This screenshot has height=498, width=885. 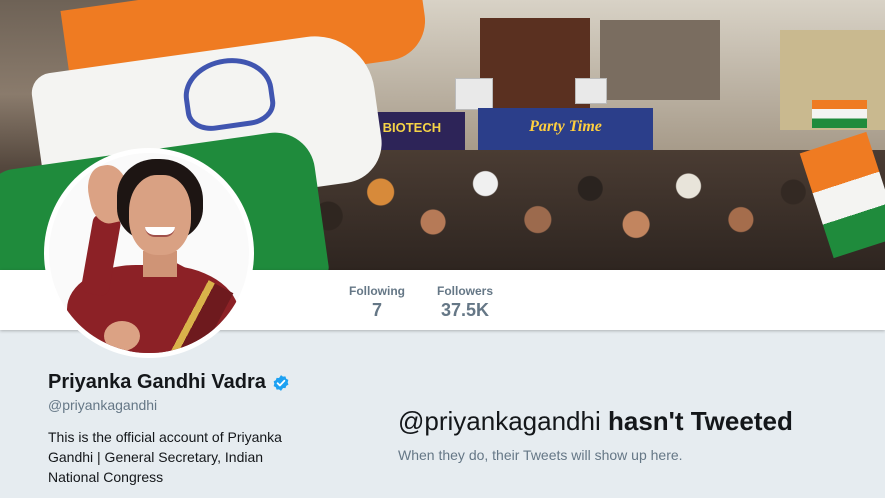 I want to click on verified-badge-icon, so click(x=281, y=383).